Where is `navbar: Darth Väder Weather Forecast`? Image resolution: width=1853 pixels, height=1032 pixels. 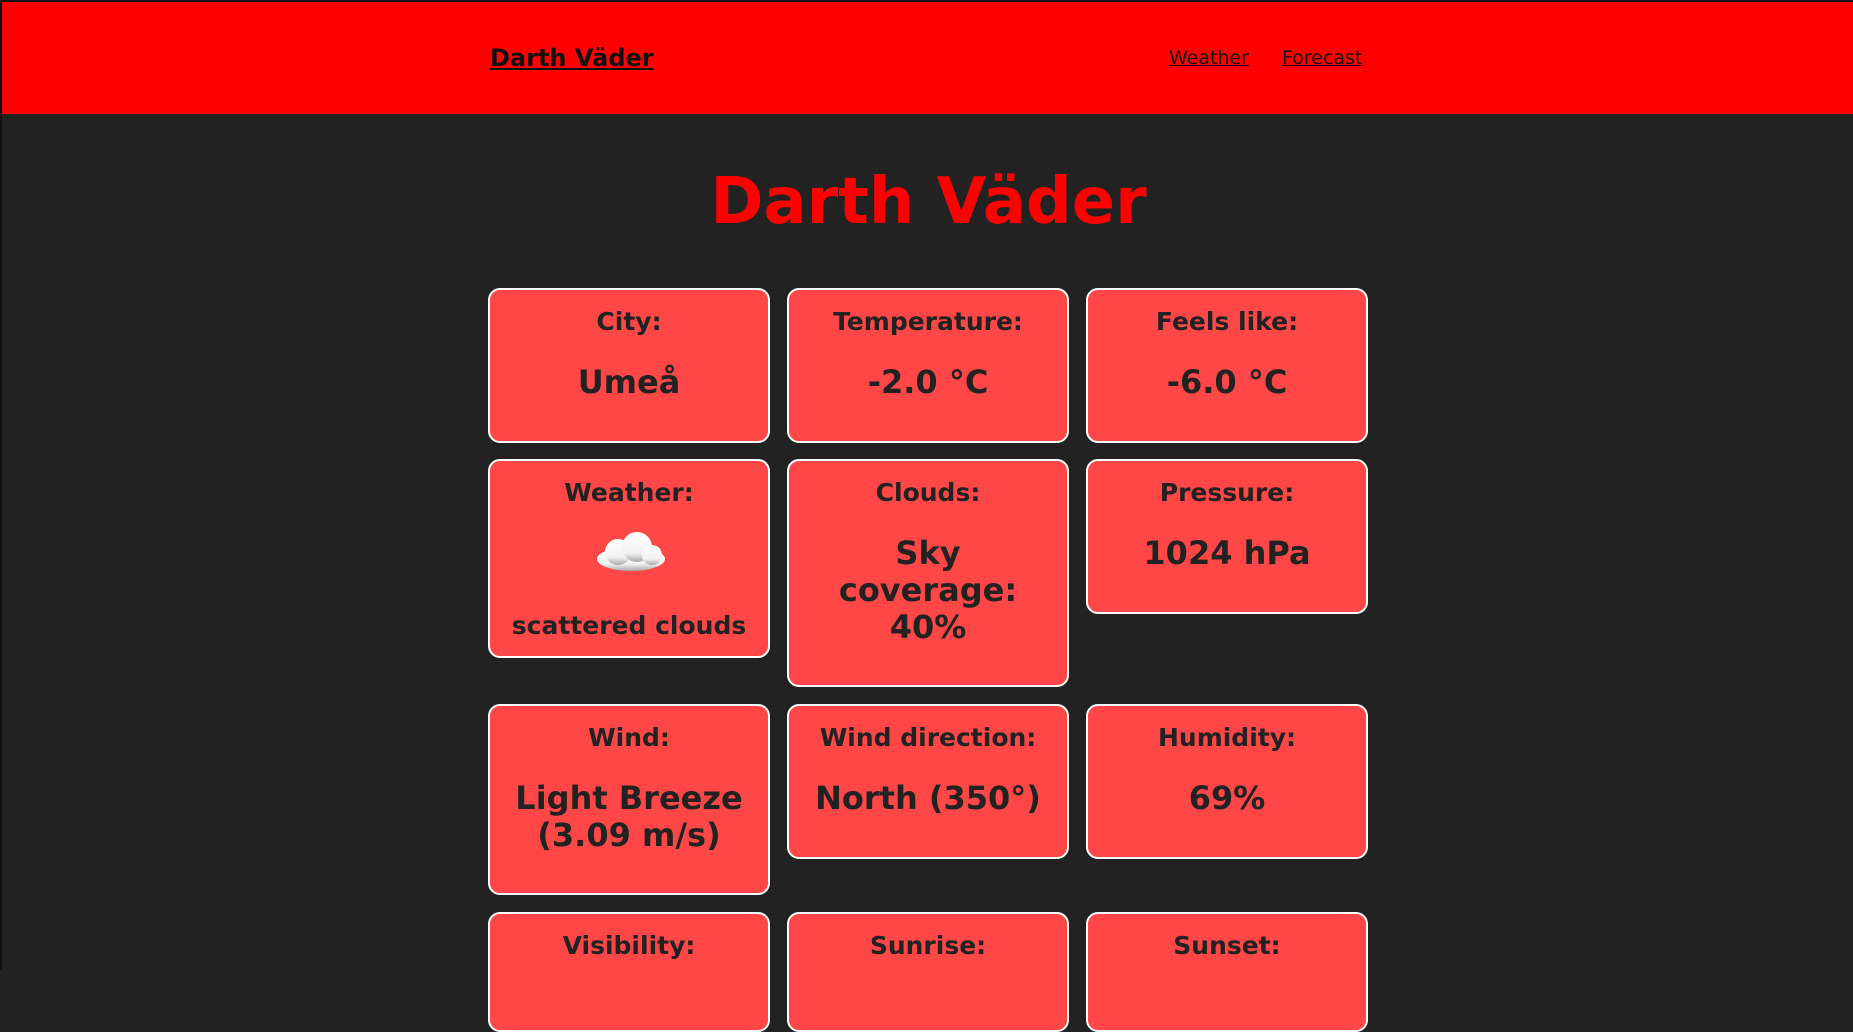 navbar: Darth Väder Weather Forecast is located at coordinates (927, 57).